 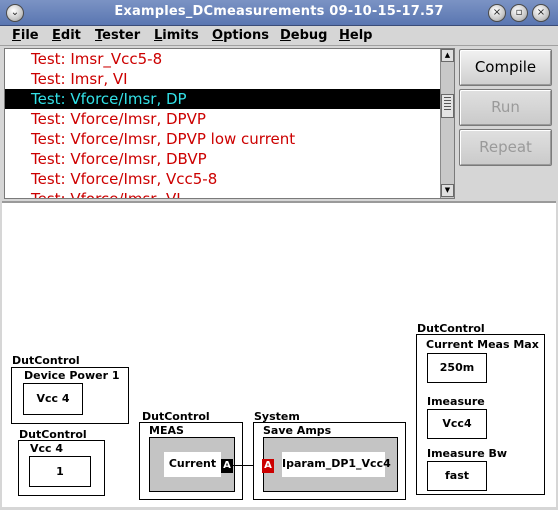 What do you see at coordinates (519, 13) in the screenshot?
I see `maximize-icon: ▫` at bounding box center [519, 13].